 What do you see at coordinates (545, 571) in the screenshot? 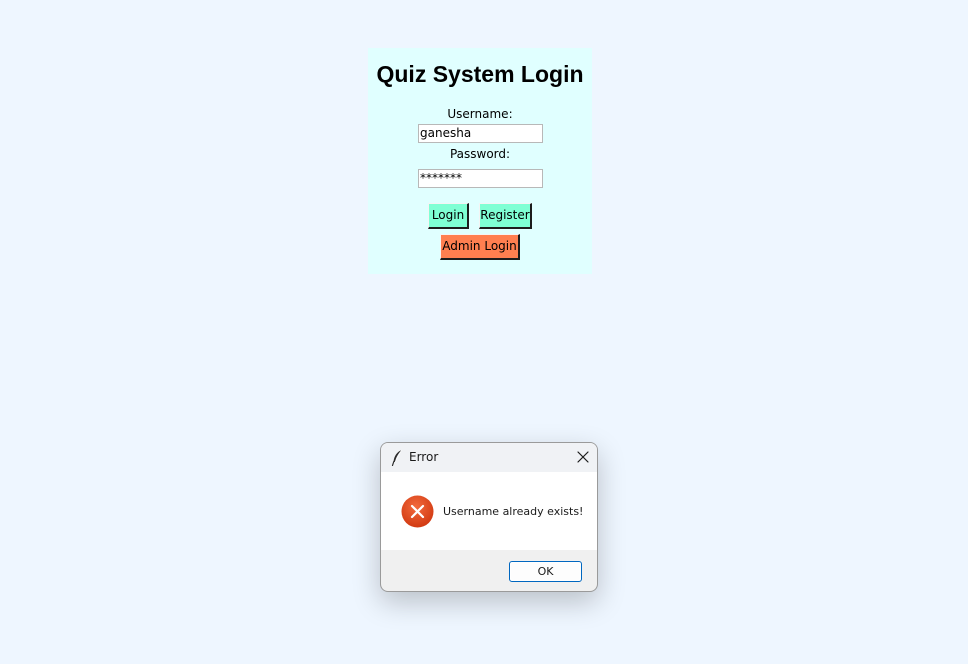
I see `ok-button: OK` at bounding box center [545, 571].